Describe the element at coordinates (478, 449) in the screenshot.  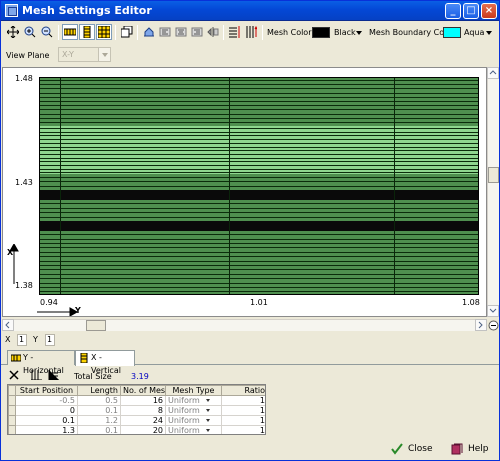
I see `help-button-label: Help` at that location.